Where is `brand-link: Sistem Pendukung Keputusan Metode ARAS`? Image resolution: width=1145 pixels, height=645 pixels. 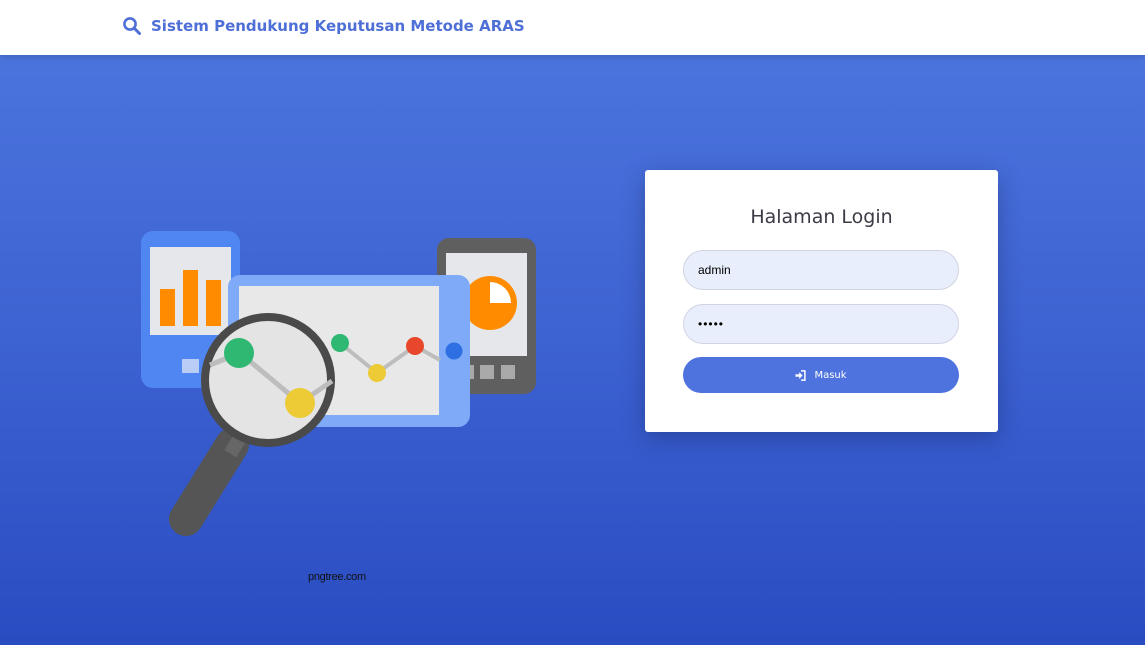
brand-link: Sistem Pendukung Keputusan Metode ARAS is located at coordinates (323, 26).